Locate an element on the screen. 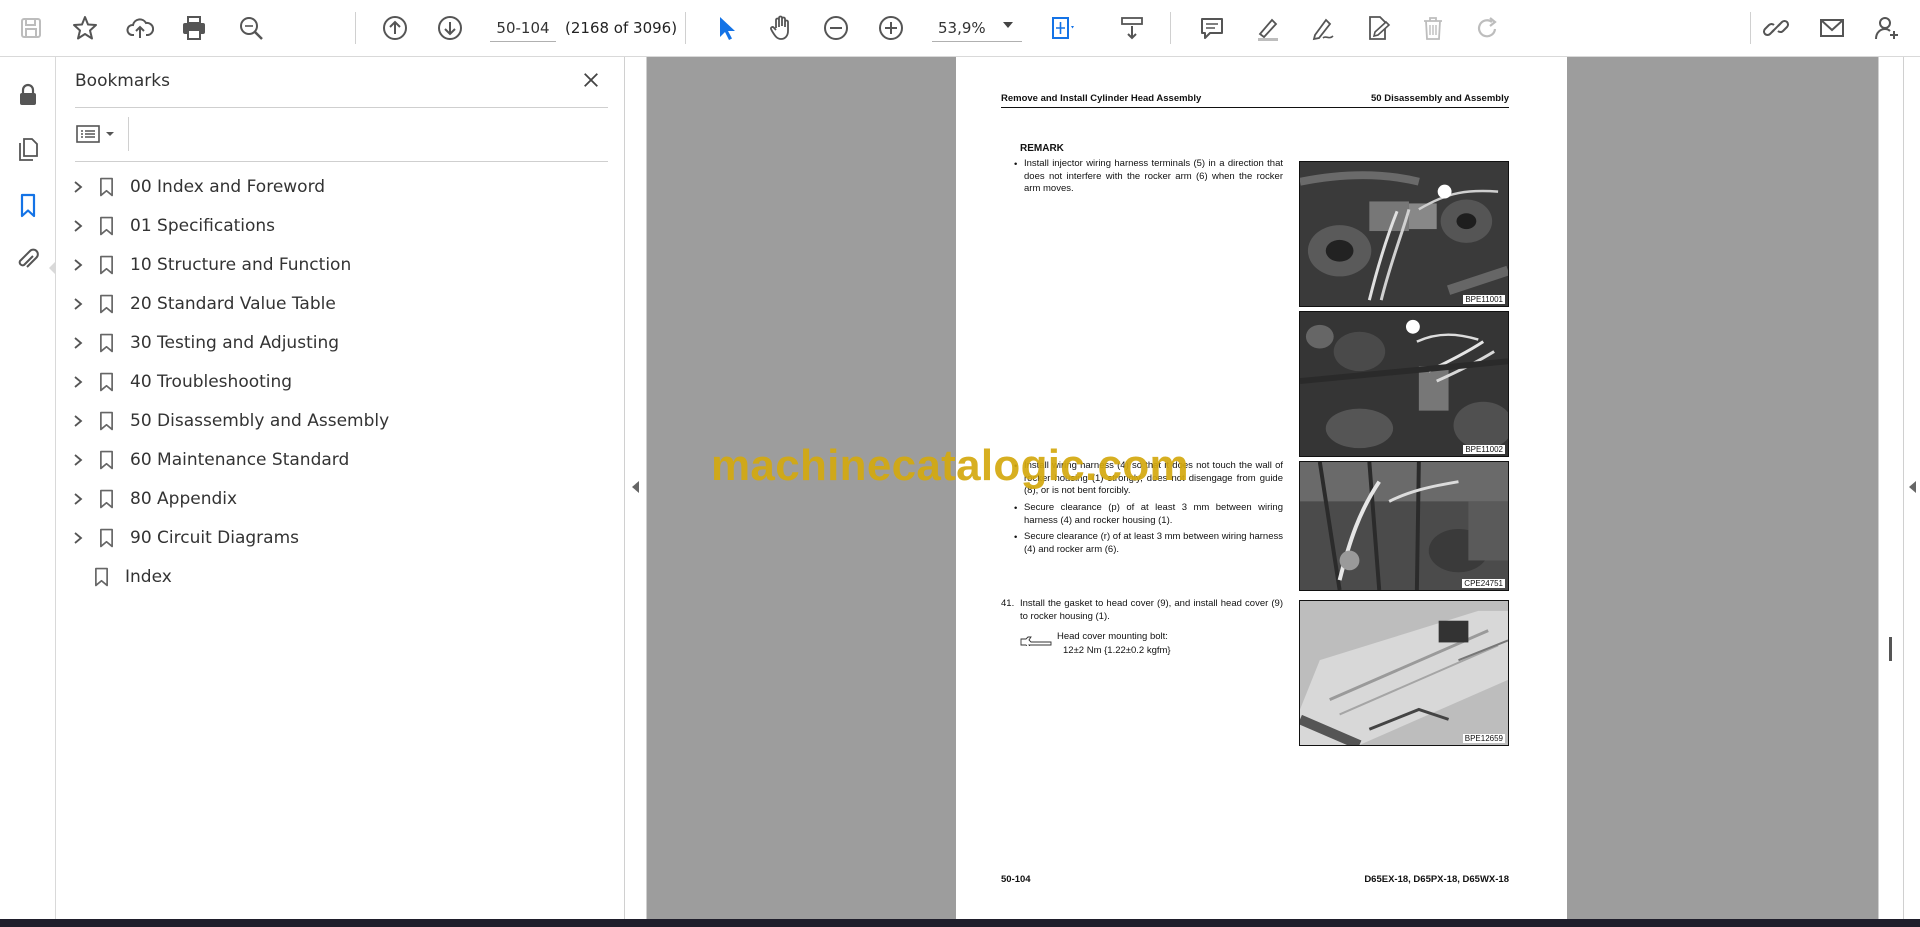  zoom-dropdown-chevron-icon is located at coordinates (1008, 25).